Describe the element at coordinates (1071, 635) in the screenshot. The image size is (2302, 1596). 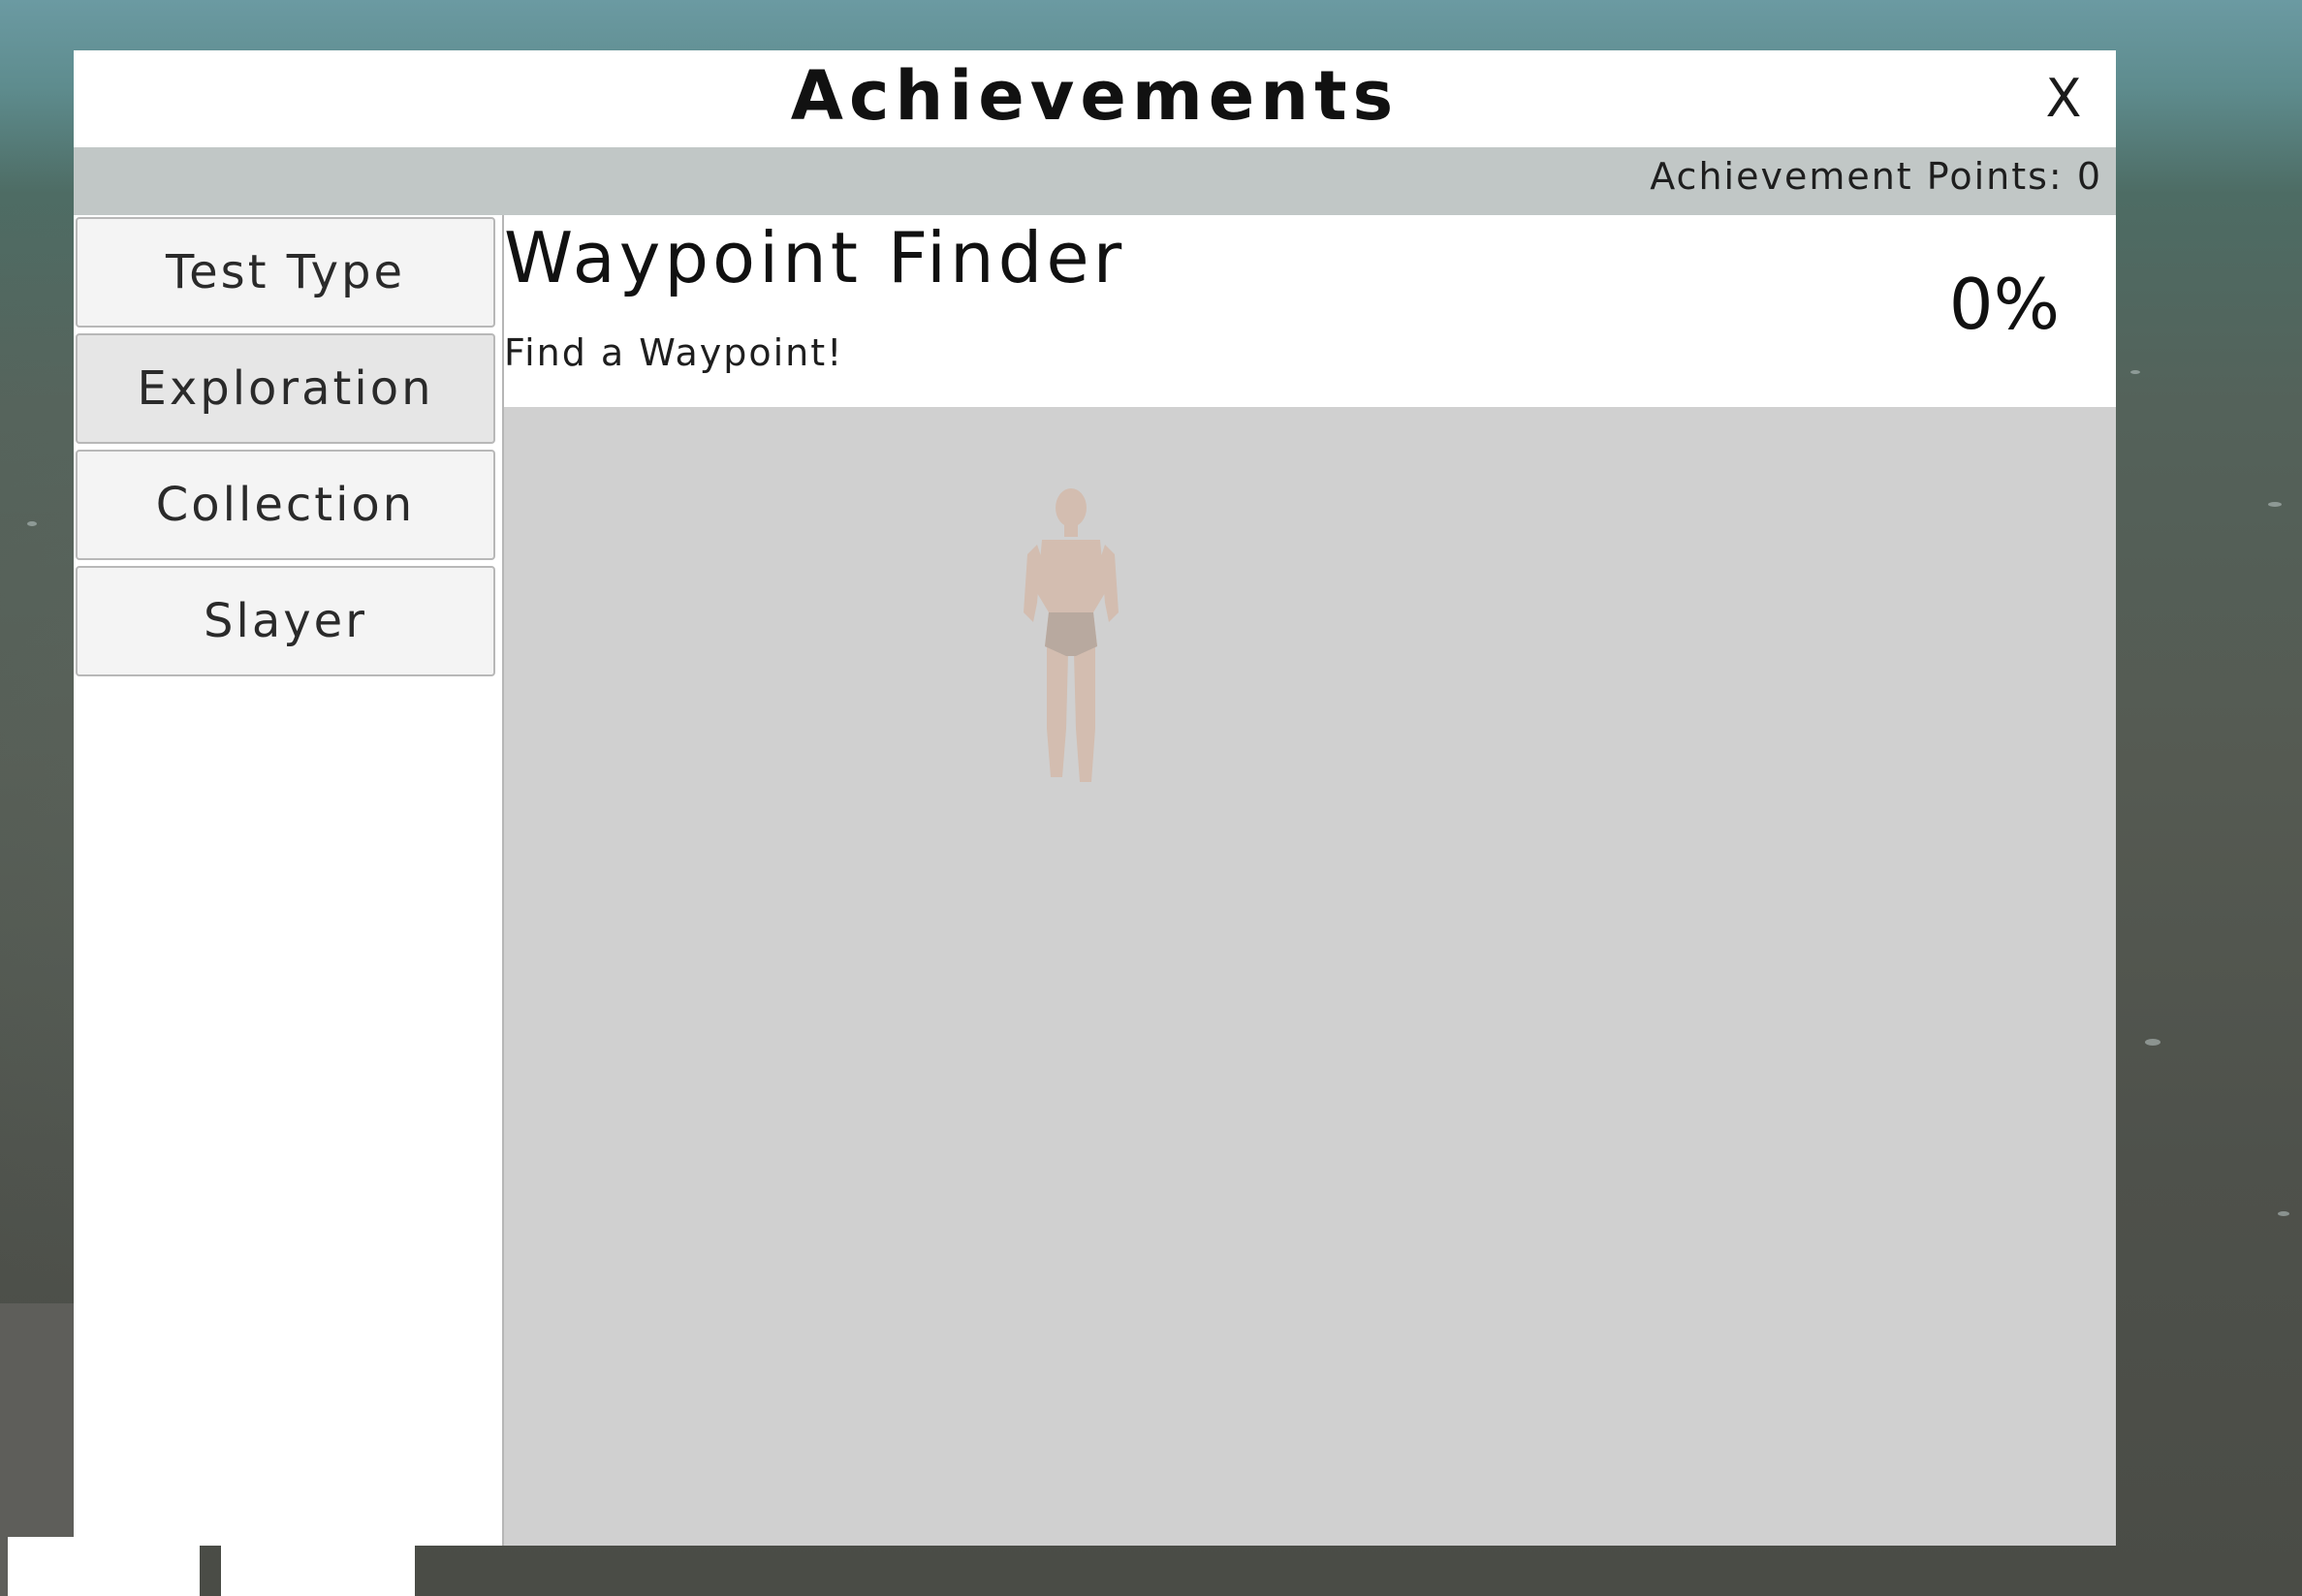
I see `player-character` at that location.